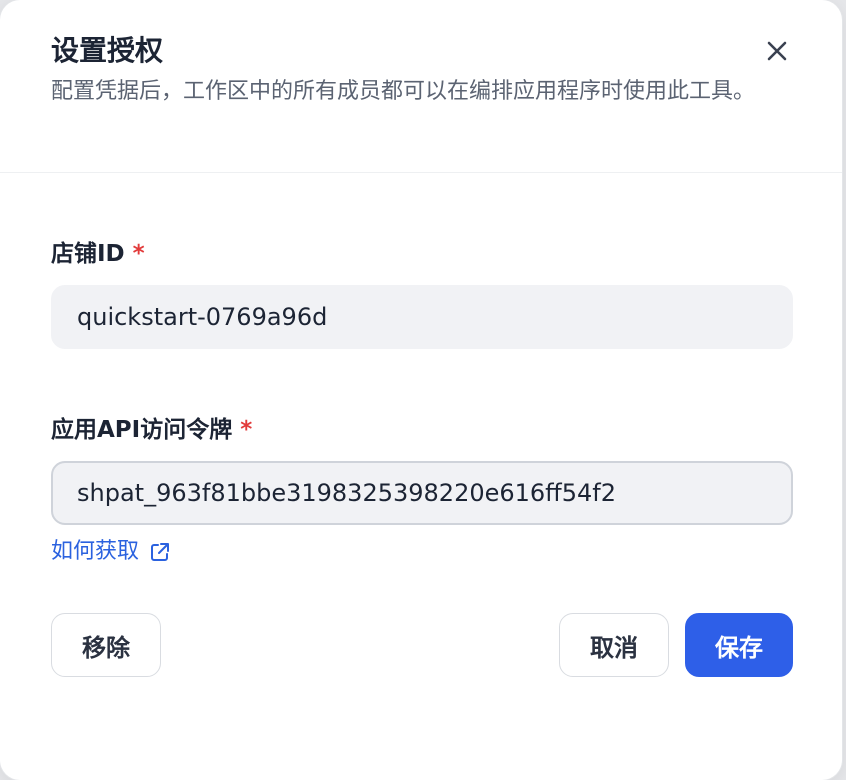 The height and width of the screenshot is (780, 846). I want to click on close-button, so click(777, 51).